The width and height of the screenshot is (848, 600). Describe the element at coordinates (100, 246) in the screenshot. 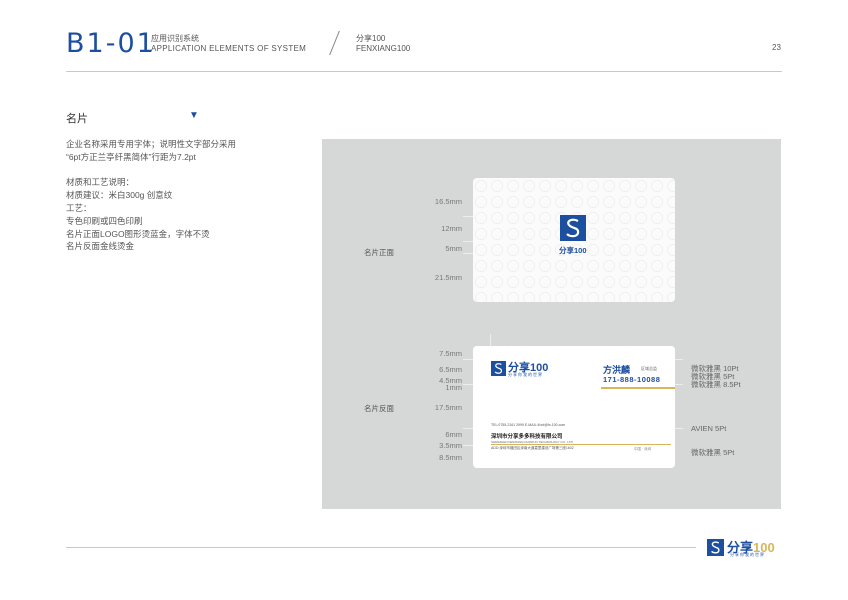

I see `description-line: 名片反面金线烫金` at that location.